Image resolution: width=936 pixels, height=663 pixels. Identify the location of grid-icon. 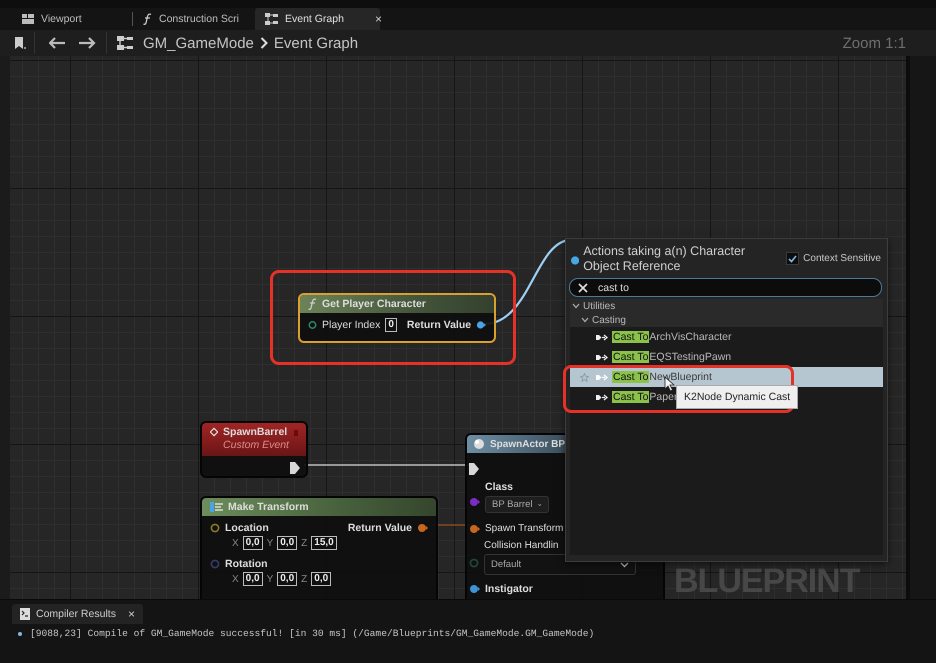
(28, 19).